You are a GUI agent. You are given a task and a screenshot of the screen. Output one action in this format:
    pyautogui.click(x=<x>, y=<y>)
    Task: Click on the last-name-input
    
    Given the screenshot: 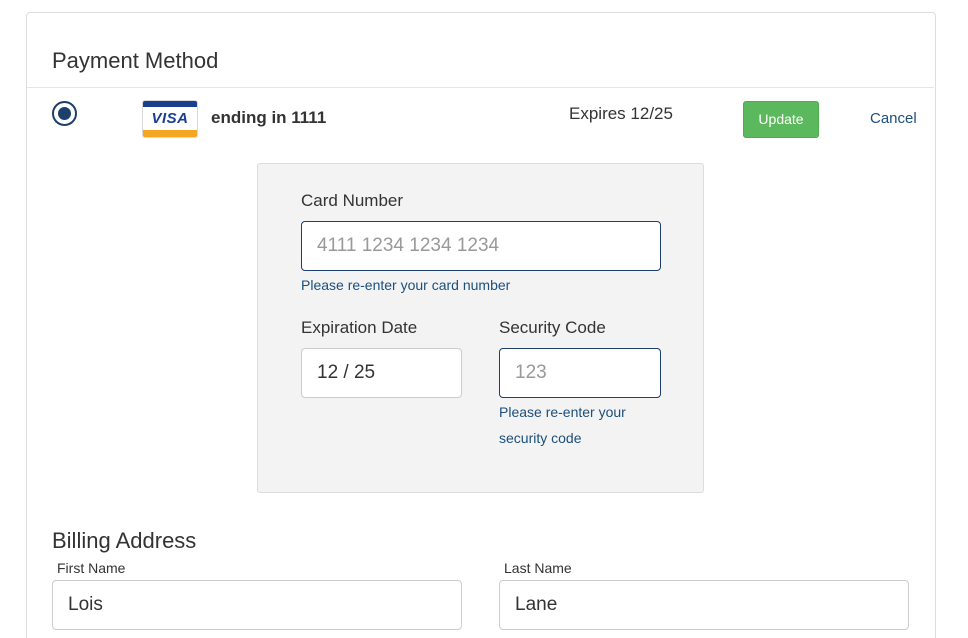 What is the action you would take?
    pyautogui.click(x=704, y=605)
    